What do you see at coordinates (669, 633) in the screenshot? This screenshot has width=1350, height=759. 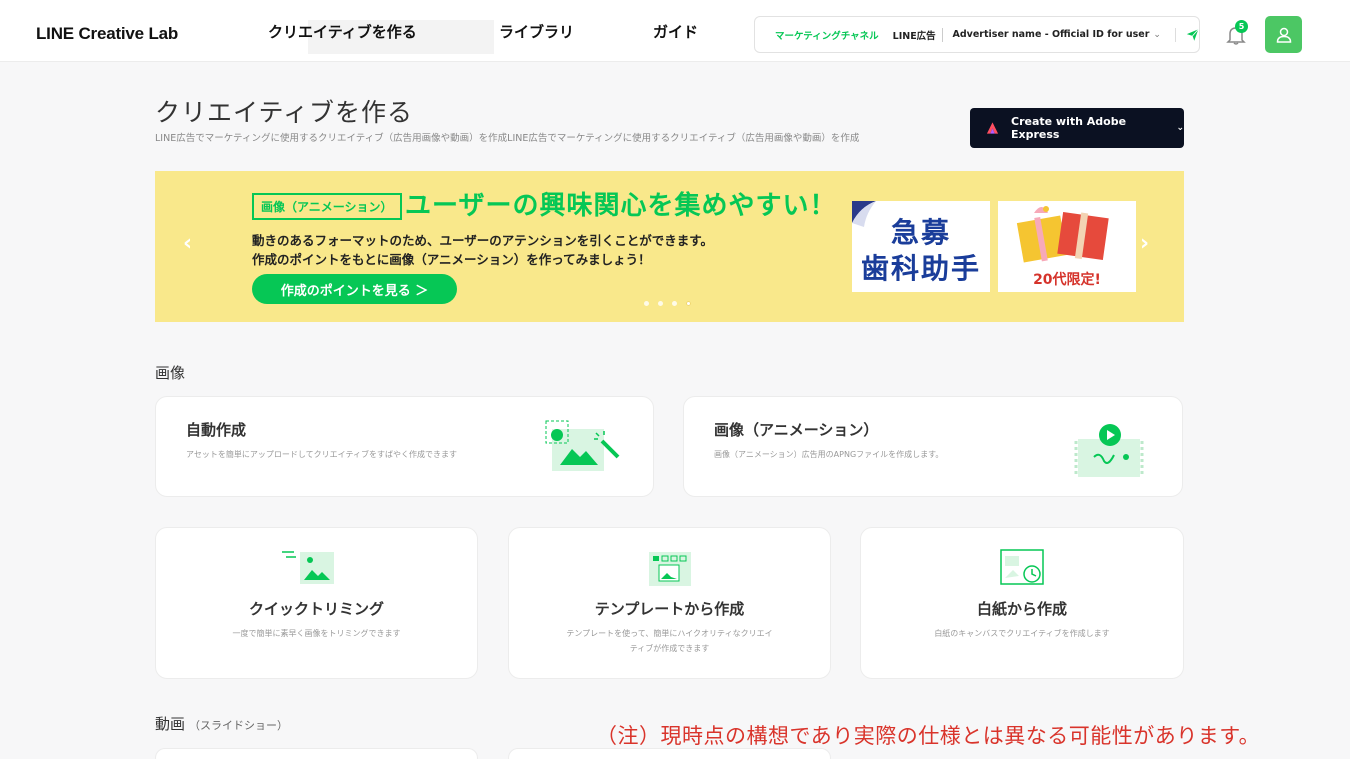 I see `card-description: テンプレートを使って、簡単にハイクオリティなクリエイ` at bounding box center [669, 633].